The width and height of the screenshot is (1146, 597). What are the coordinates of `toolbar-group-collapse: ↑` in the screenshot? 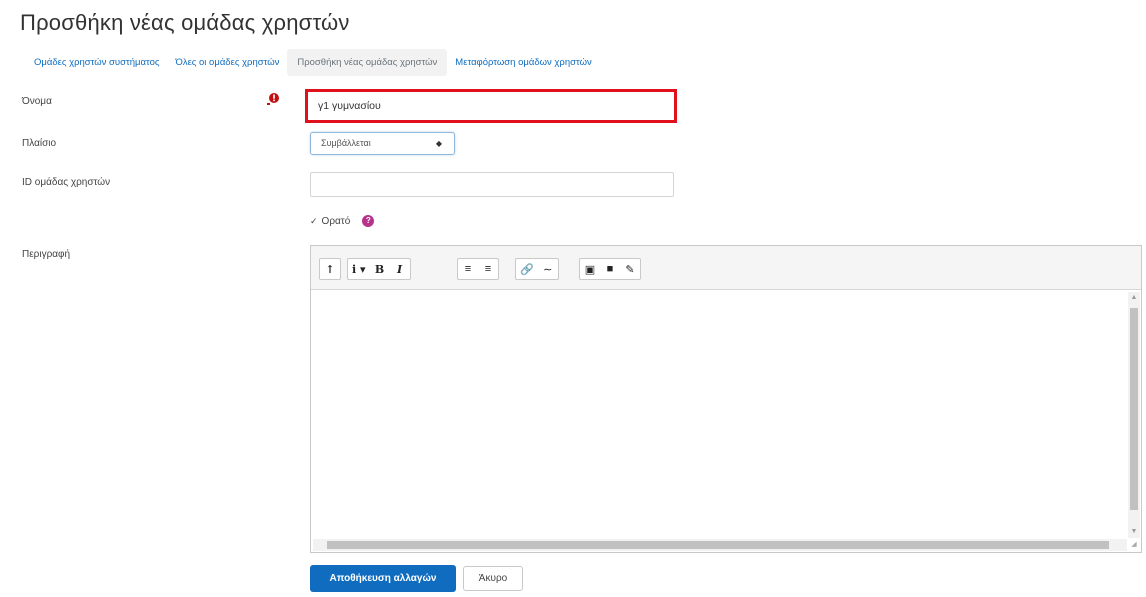 It's located at (330, 269).